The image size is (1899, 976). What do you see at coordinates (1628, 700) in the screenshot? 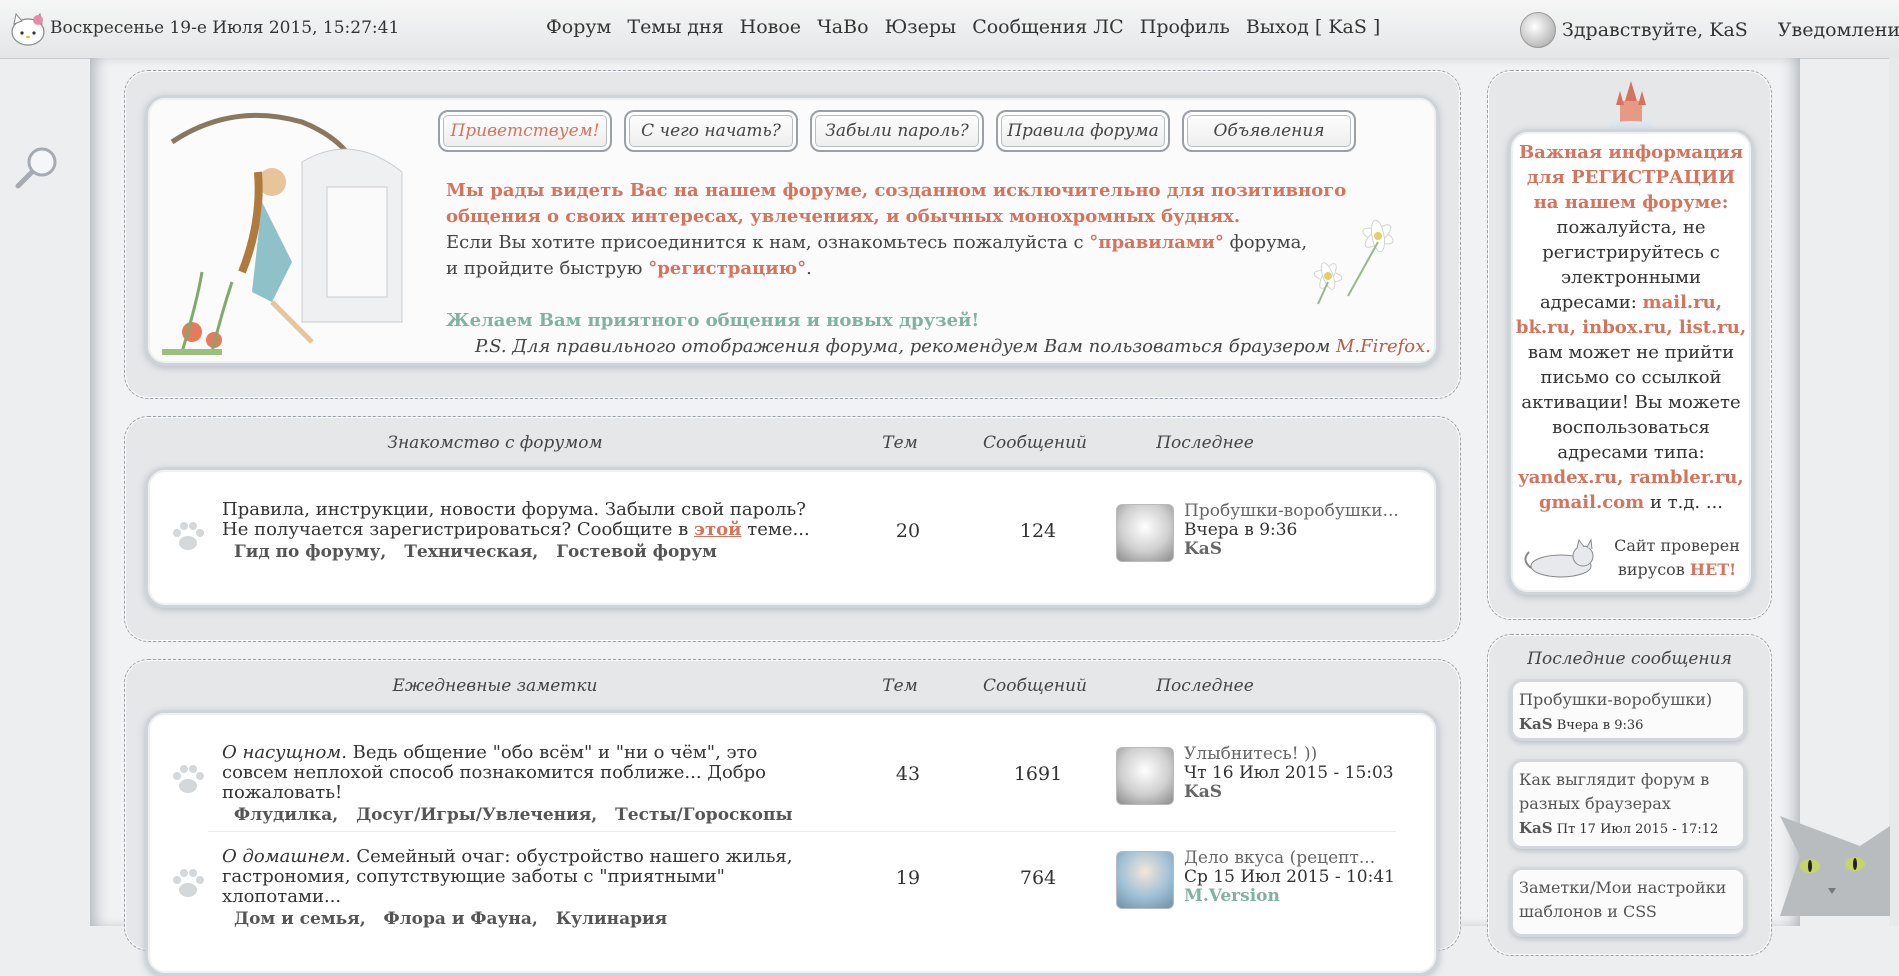
I see `recent-post-title: Пробушки-воробушки)` at bounding box center [1628, 700].